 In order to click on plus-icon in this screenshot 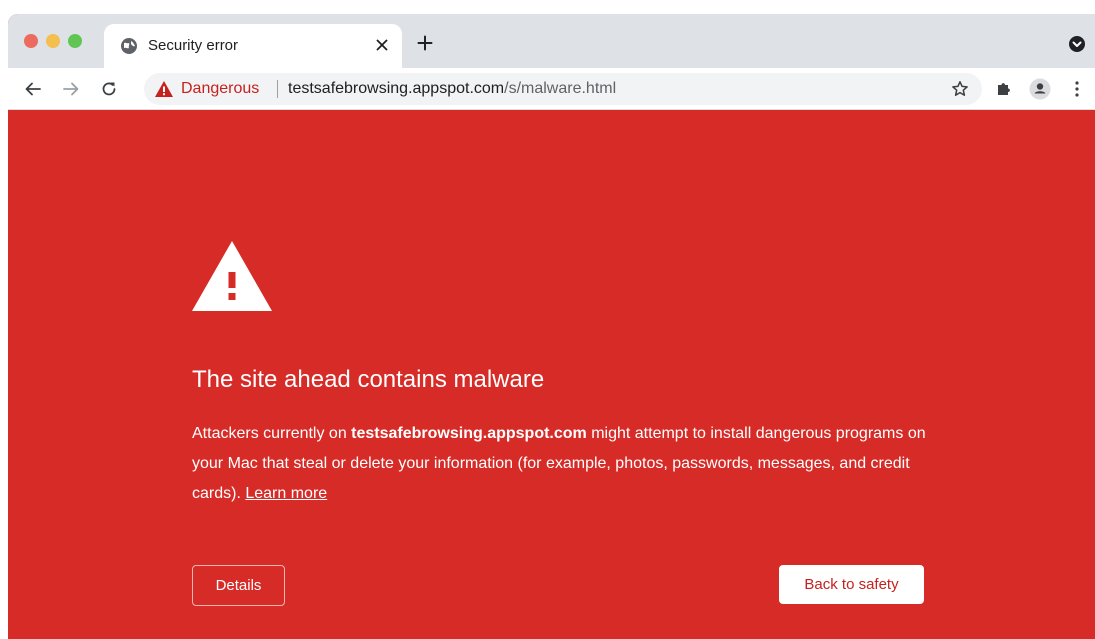, I will do `click(425, 43)`.